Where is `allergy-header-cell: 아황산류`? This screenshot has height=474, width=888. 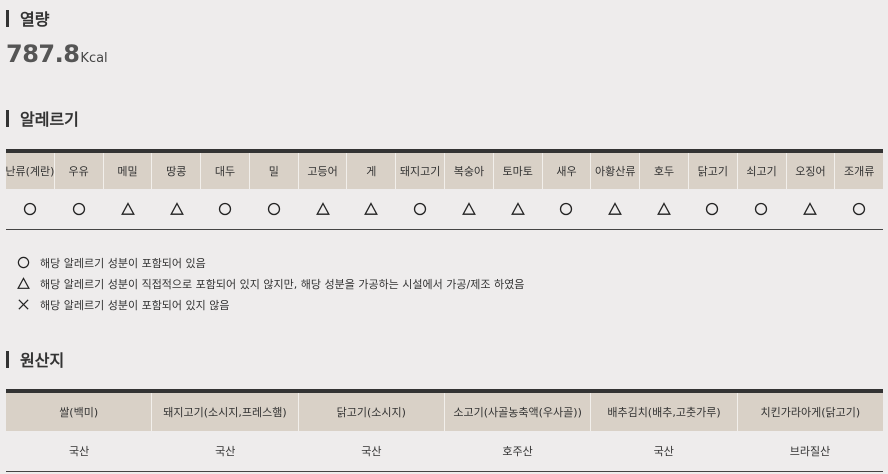
allergy-header-cell: 아황산류 is located at coordinates (616, 171).